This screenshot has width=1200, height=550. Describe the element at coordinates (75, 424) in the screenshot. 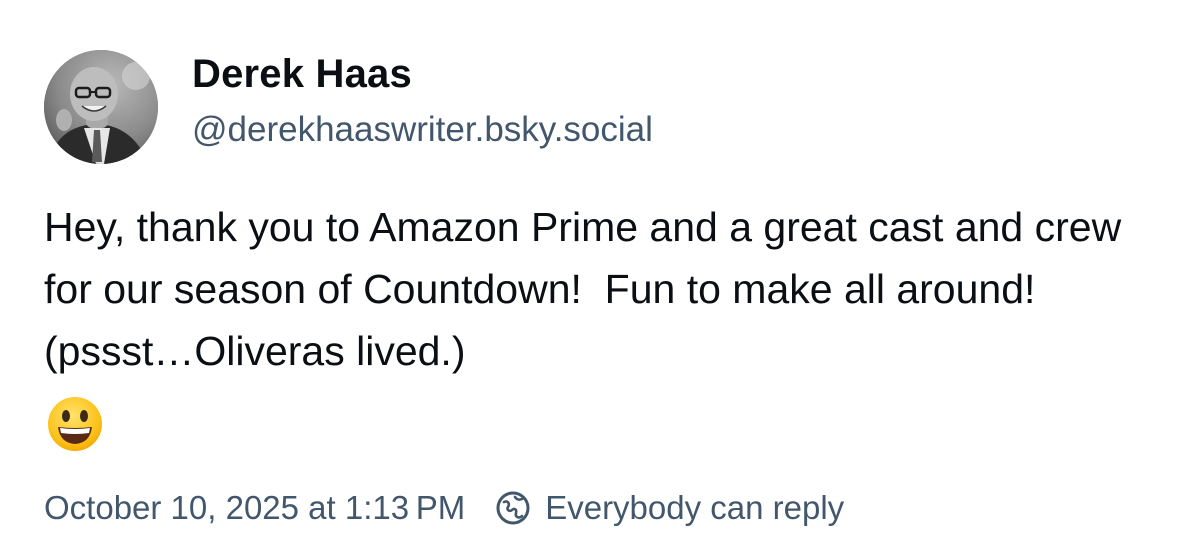

I see `grinning-face-emoji-icon` at that location.